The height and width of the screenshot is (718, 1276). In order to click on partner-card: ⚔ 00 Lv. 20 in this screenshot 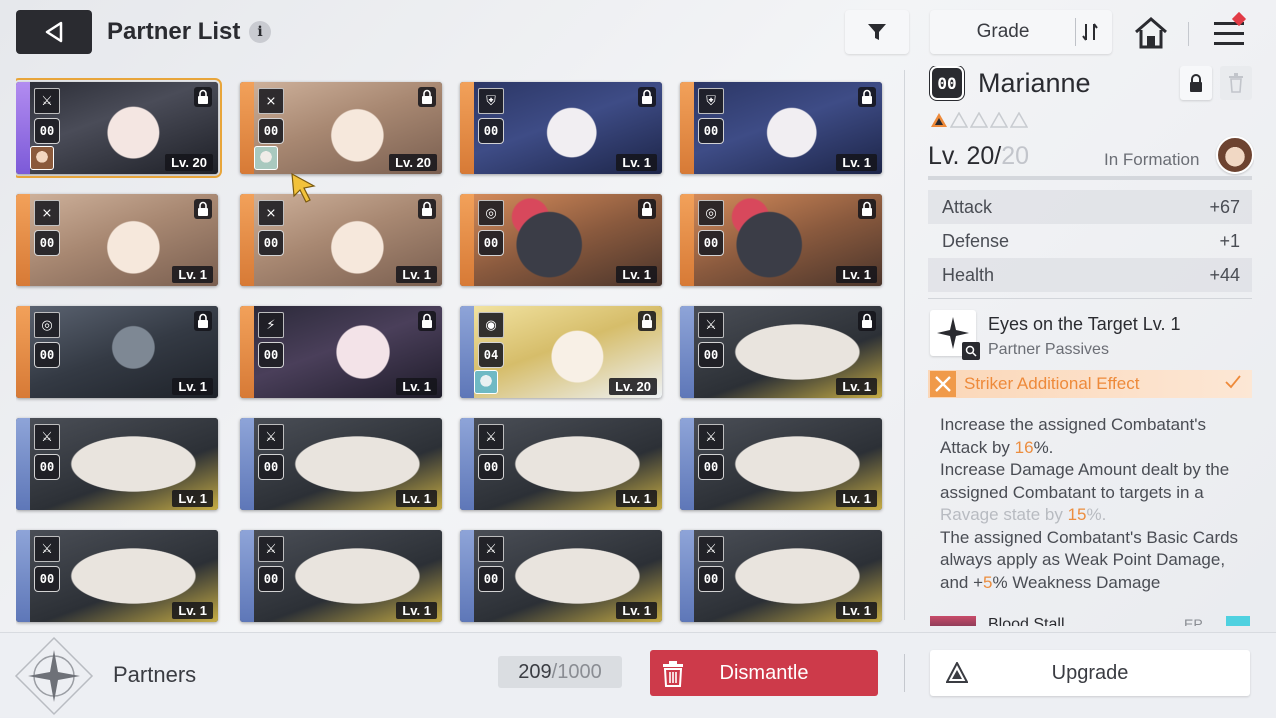, I will do `click(119, 128)`.